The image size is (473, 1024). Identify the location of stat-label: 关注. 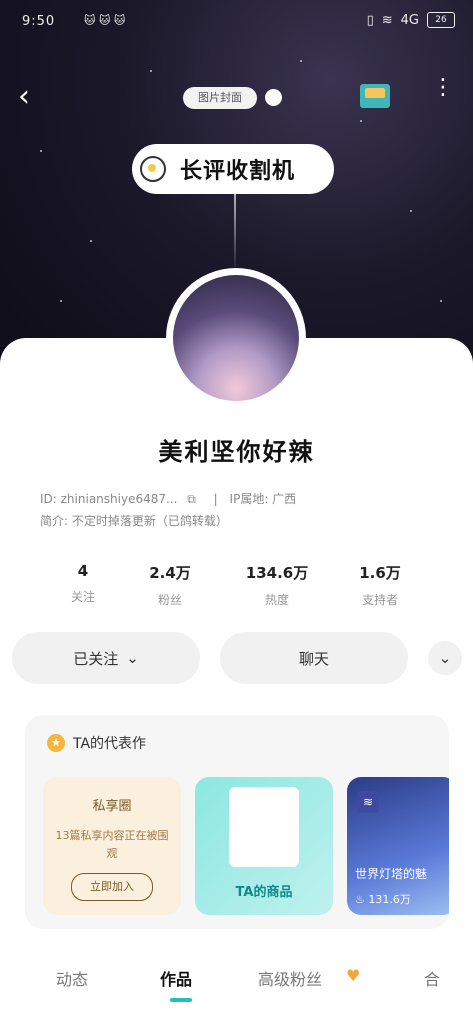
(82, 597).